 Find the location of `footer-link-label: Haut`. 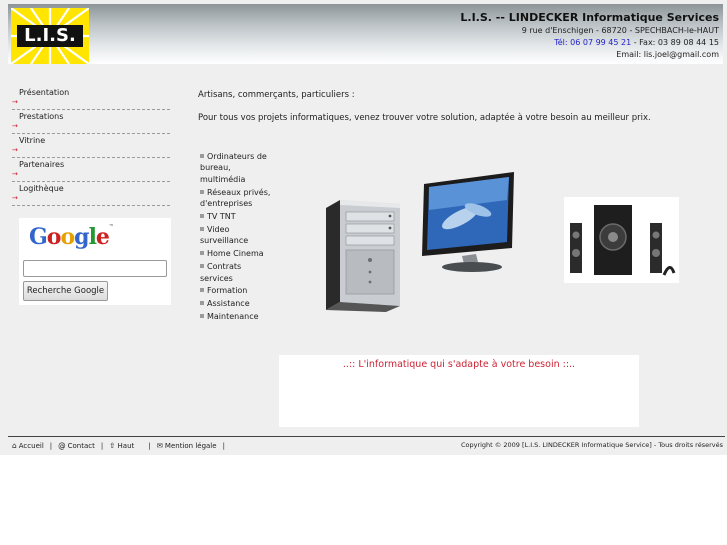

footer-link-label: Haut is located at coordinates (126, 446).